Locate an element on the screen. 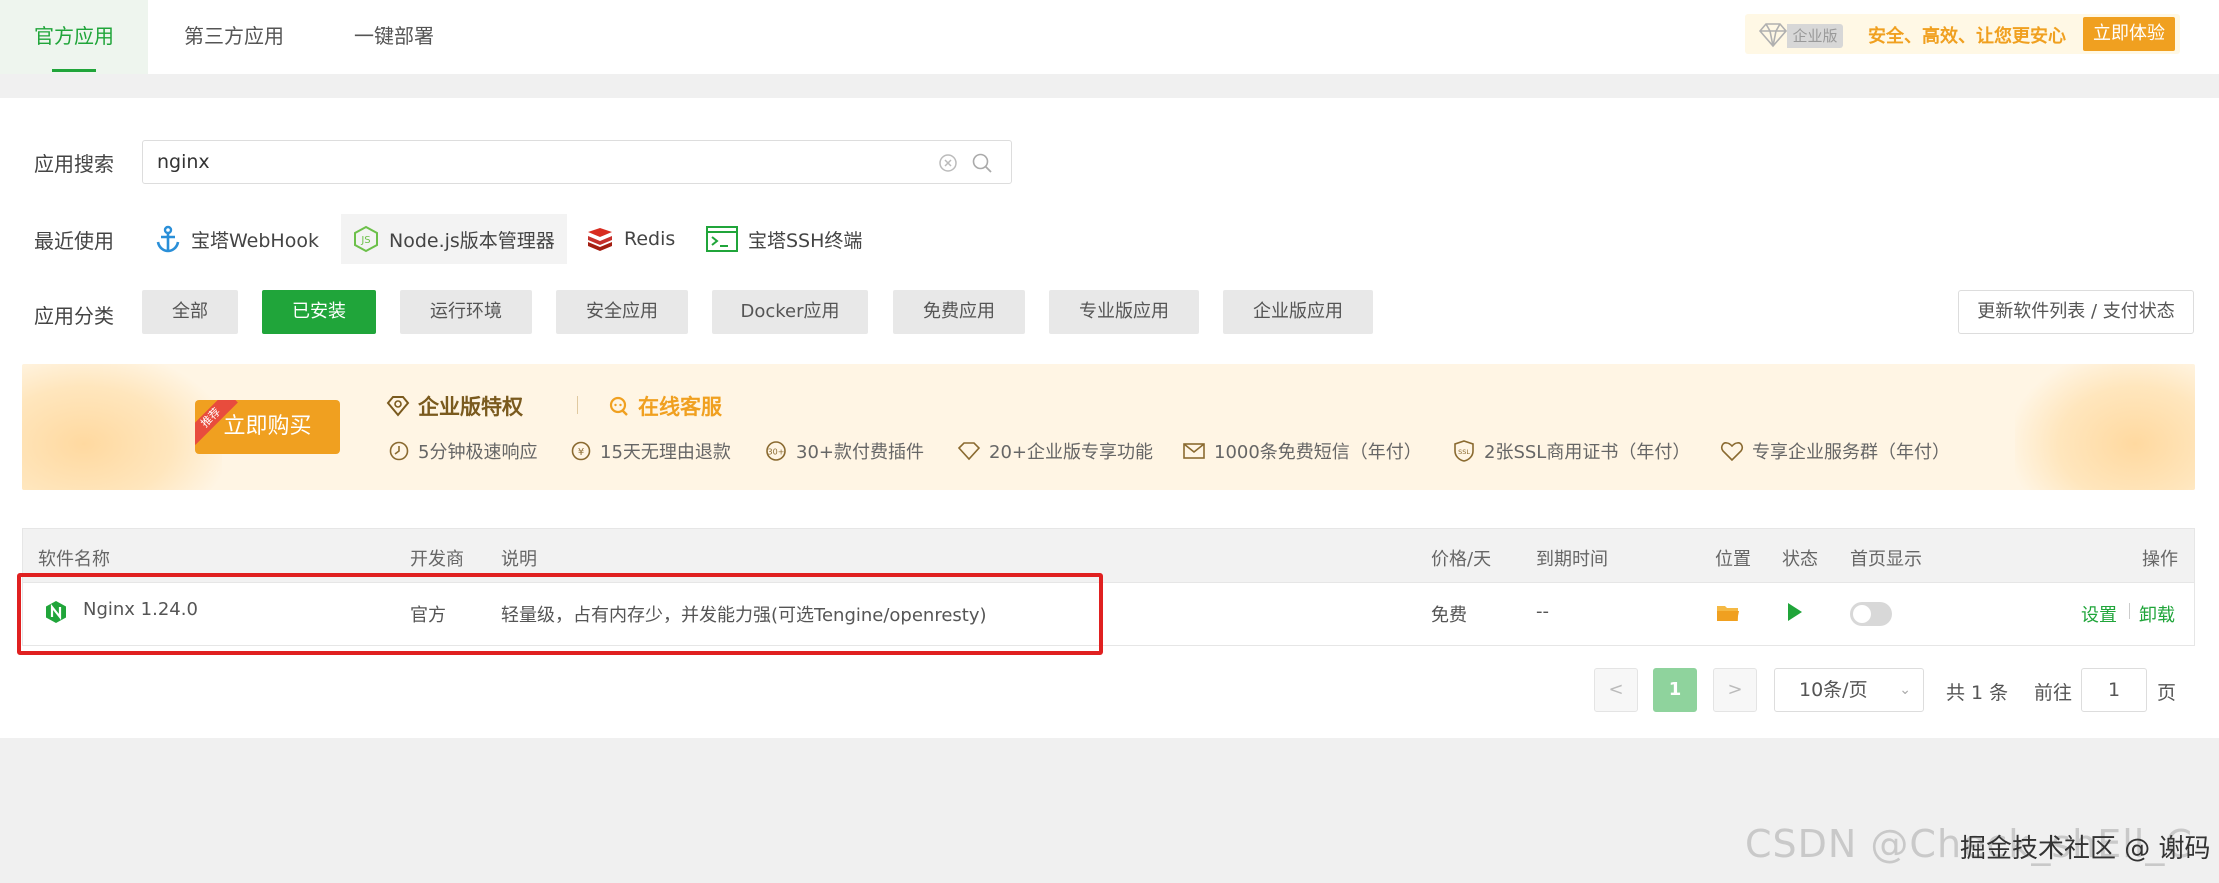 This screenshot has width=2219, height=883. next-page-button: > is located at coordinates (1735, 690).